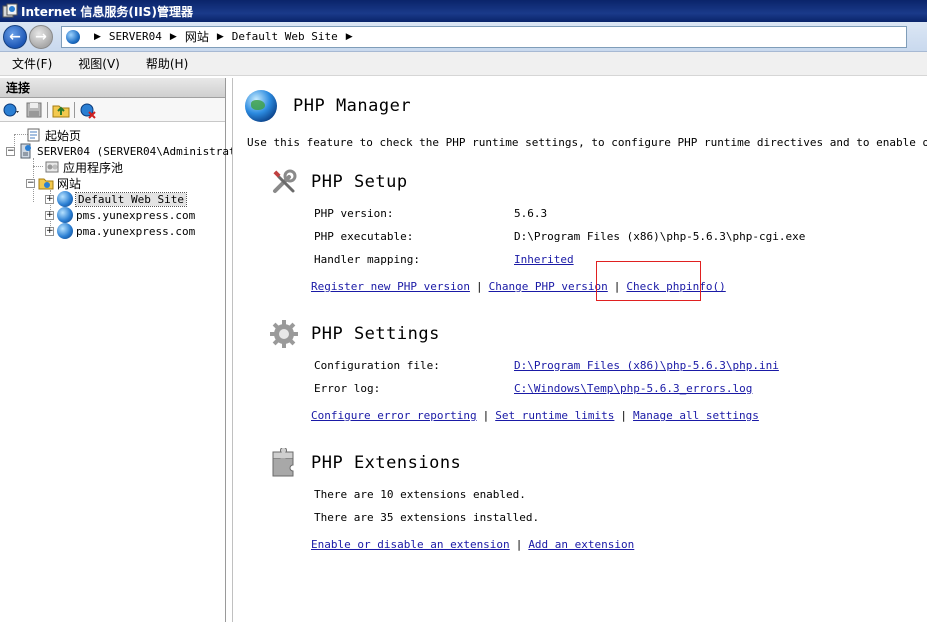  What do you see at coordinates (26, 151) in the screenshot?
I see `server-icon` at bounding box center [26, 151].